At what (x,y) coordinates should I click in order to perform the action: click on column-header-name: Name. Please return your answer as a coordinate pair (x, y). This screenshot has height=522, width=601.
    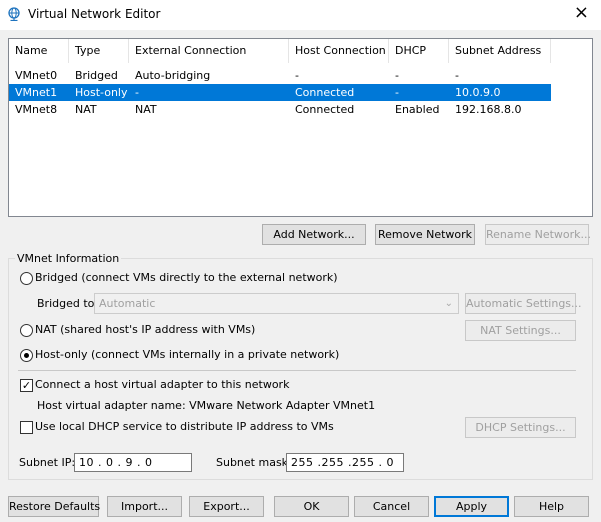
    Looking at the image, I should click on (39, 51).